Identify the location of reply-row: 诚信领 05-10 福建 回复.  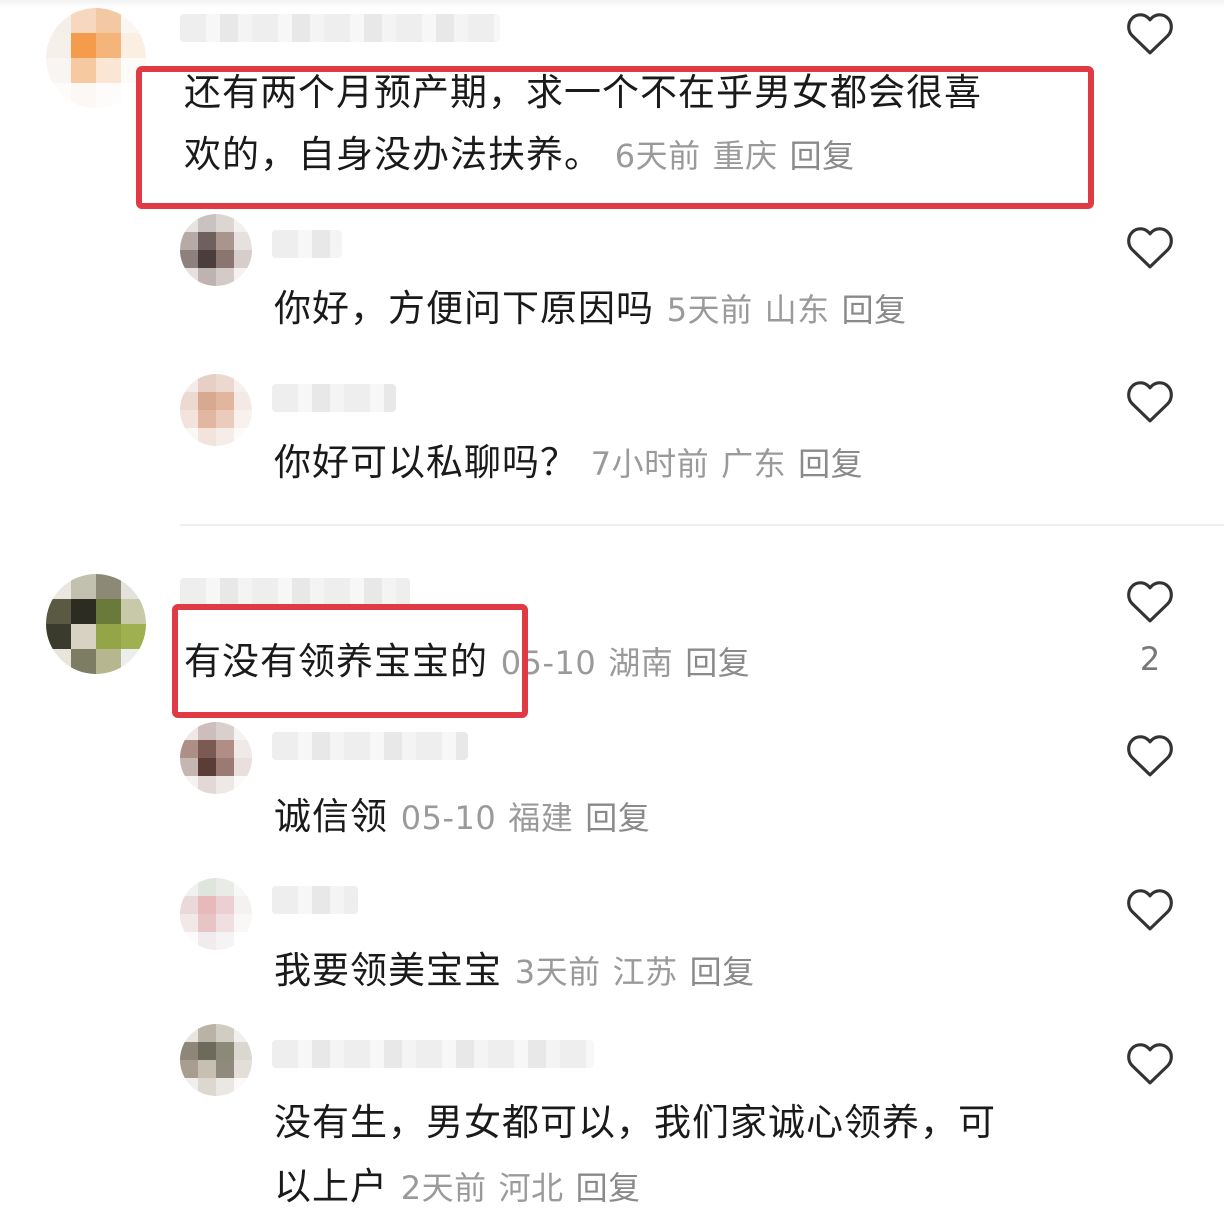
(462, 817).